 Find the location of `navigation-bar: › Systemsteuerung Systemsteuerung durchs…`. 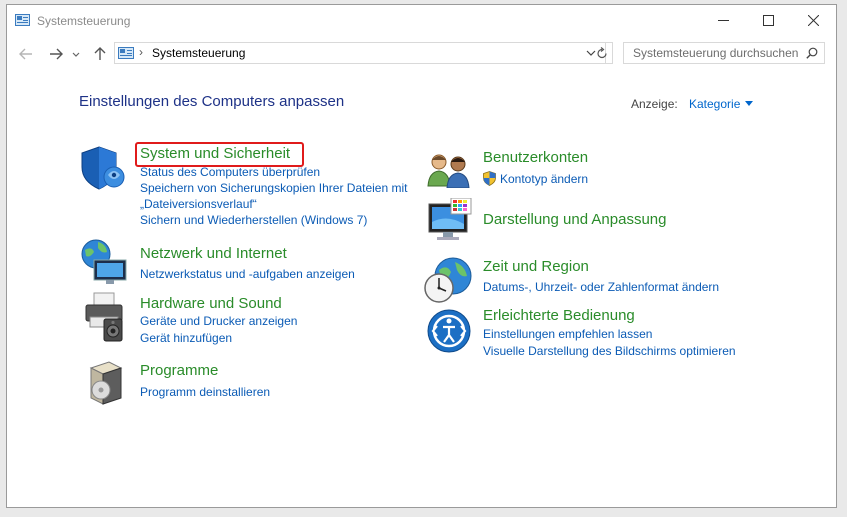

navigation-bar: › Systemsteuerung Systemsteuerung durchs… is located at coordinates (421, 54).